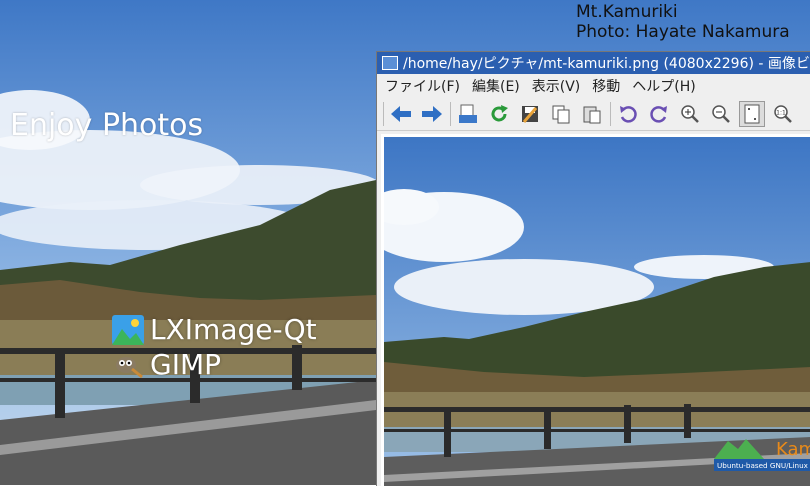 The image size is (810, 486). I want to click on reload-icon, so click(499, 113).